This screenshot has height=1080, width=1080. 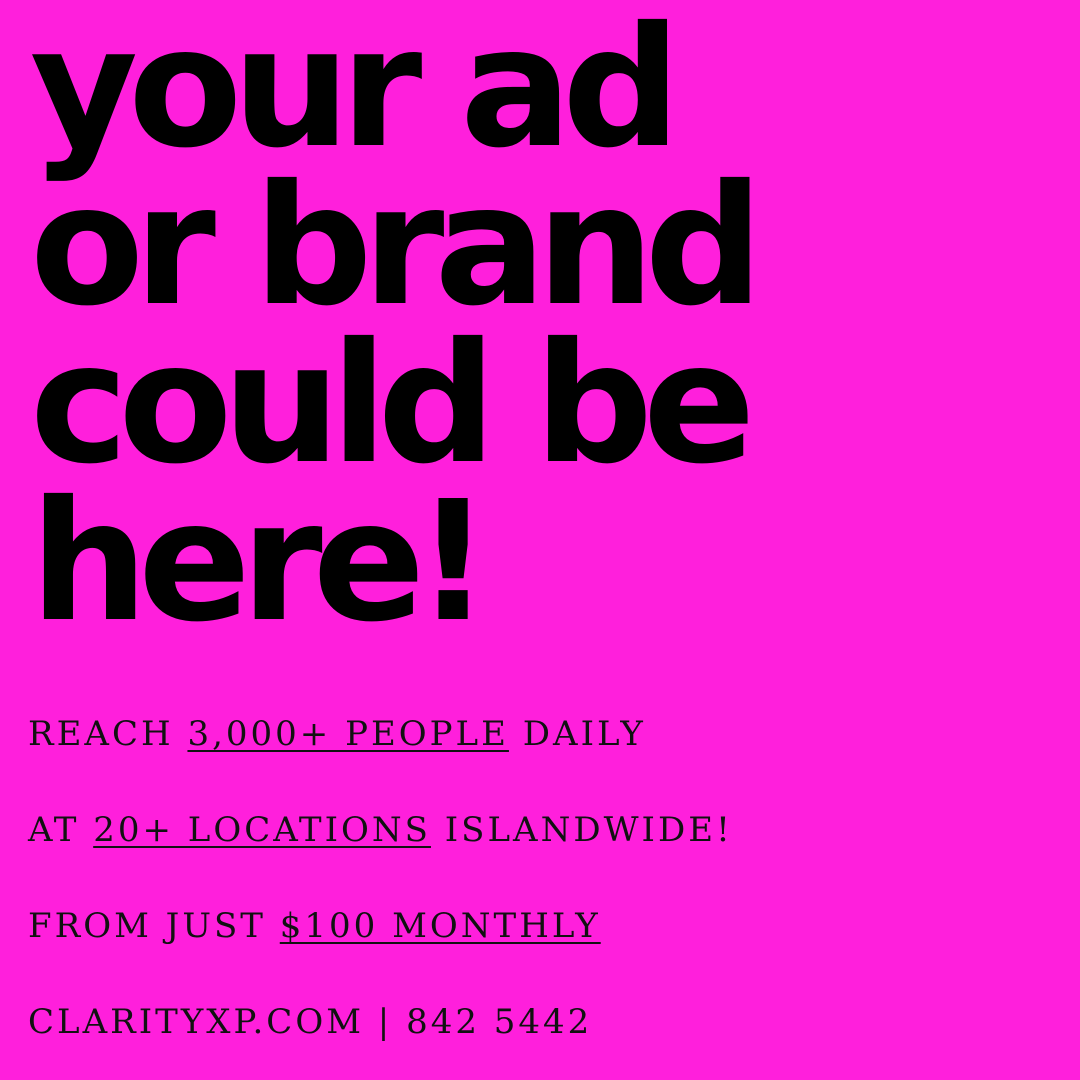 I want to click on contact-line: CLARITYXP.COM | 842 5442, so click(x=310, y=1022).